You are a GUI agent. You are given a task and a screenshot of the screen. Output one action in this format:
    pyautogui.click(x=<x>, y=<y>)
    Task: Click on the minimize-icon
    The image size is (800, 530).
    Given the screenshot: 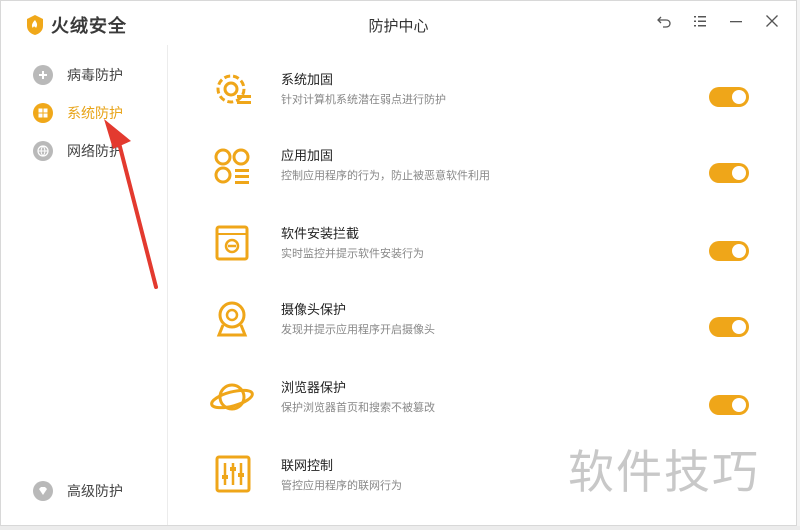 What is the action you would take?
    pyautogui.click(x=736, y=22)
    